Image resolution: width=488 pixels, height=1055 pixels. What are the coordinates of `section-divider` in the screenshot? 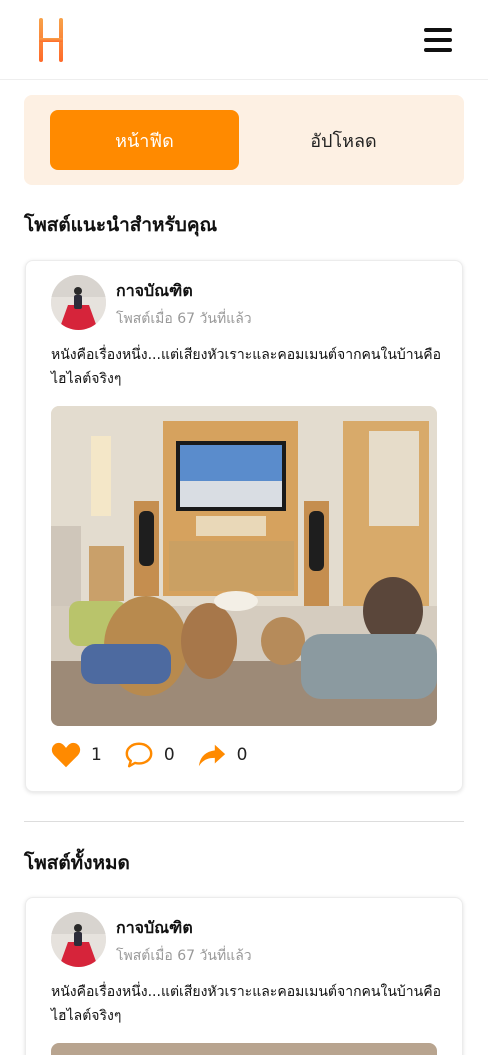 It's located at (244, 821).